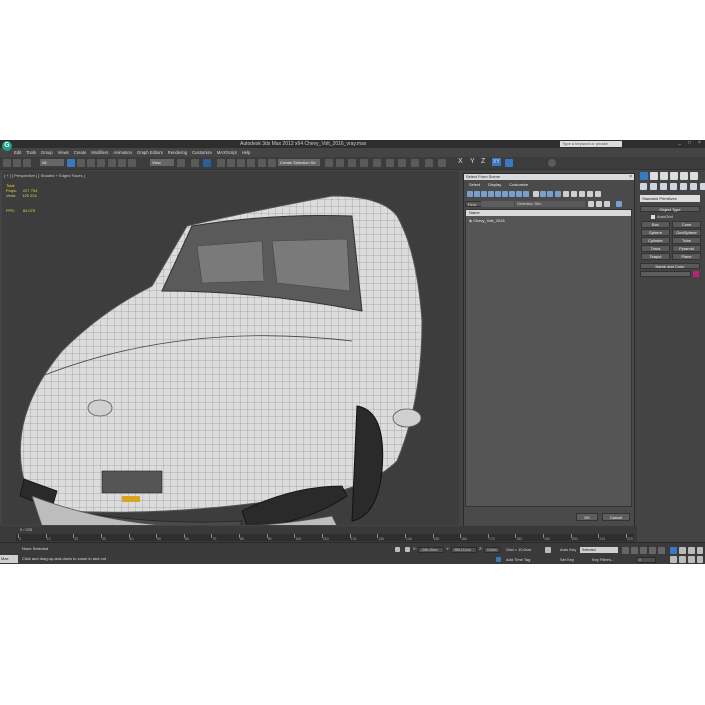  I want to click on dialog-menu-select: Select, so click(474, 184).